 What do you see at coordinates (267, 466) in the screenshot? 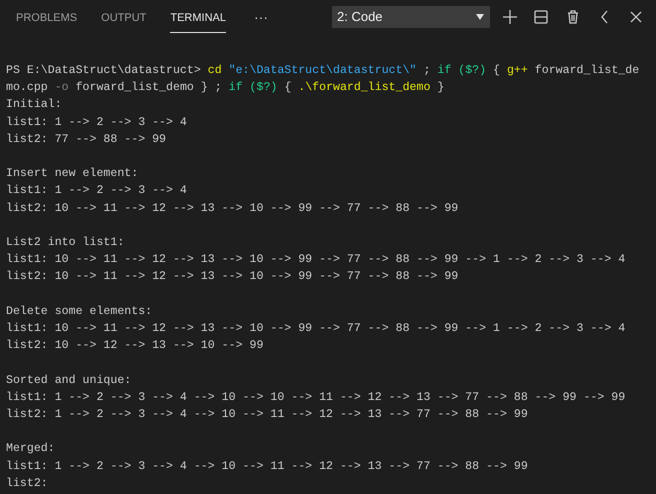
I see `output-line: list1: 1 --> 2 --> 3 --> 4 --> 10 --> 11 --> 12 --> 13 --> 77 --> 88 --> 99` at bounding box center [267, 466].